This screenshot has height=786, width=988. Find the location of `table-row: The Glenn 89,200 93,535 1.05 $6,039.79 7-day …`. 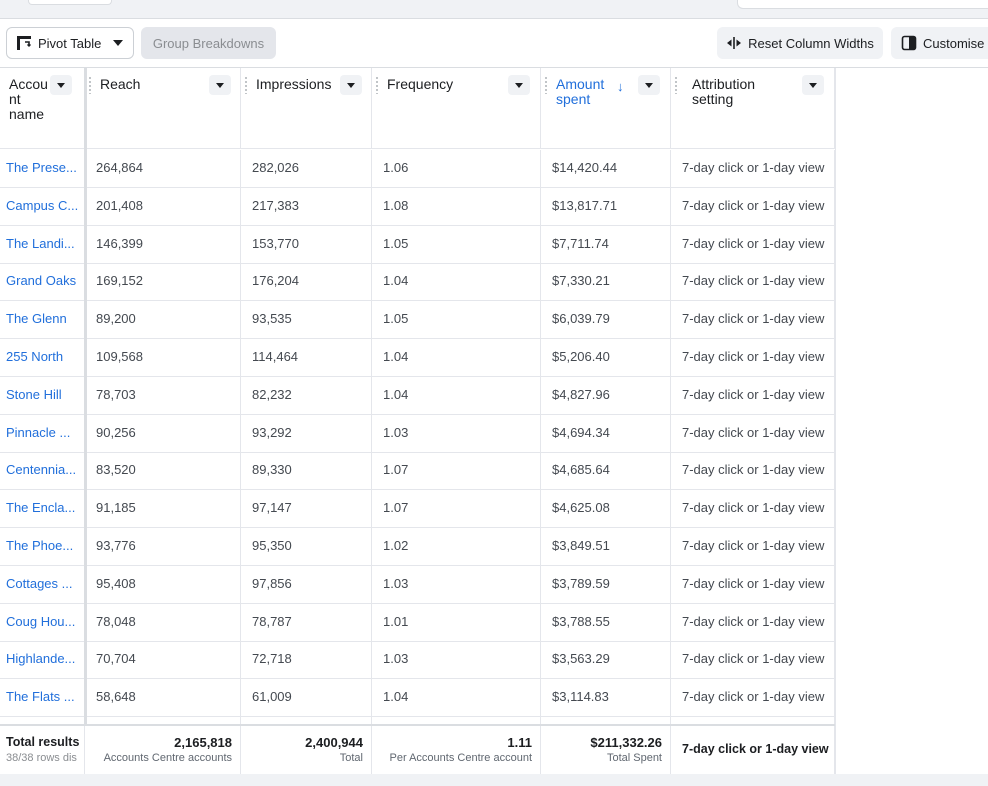

table-row: The Glenn 89,200 93,535 1.05 $6,039.79 7-day … is located at coordinates (417, 320).